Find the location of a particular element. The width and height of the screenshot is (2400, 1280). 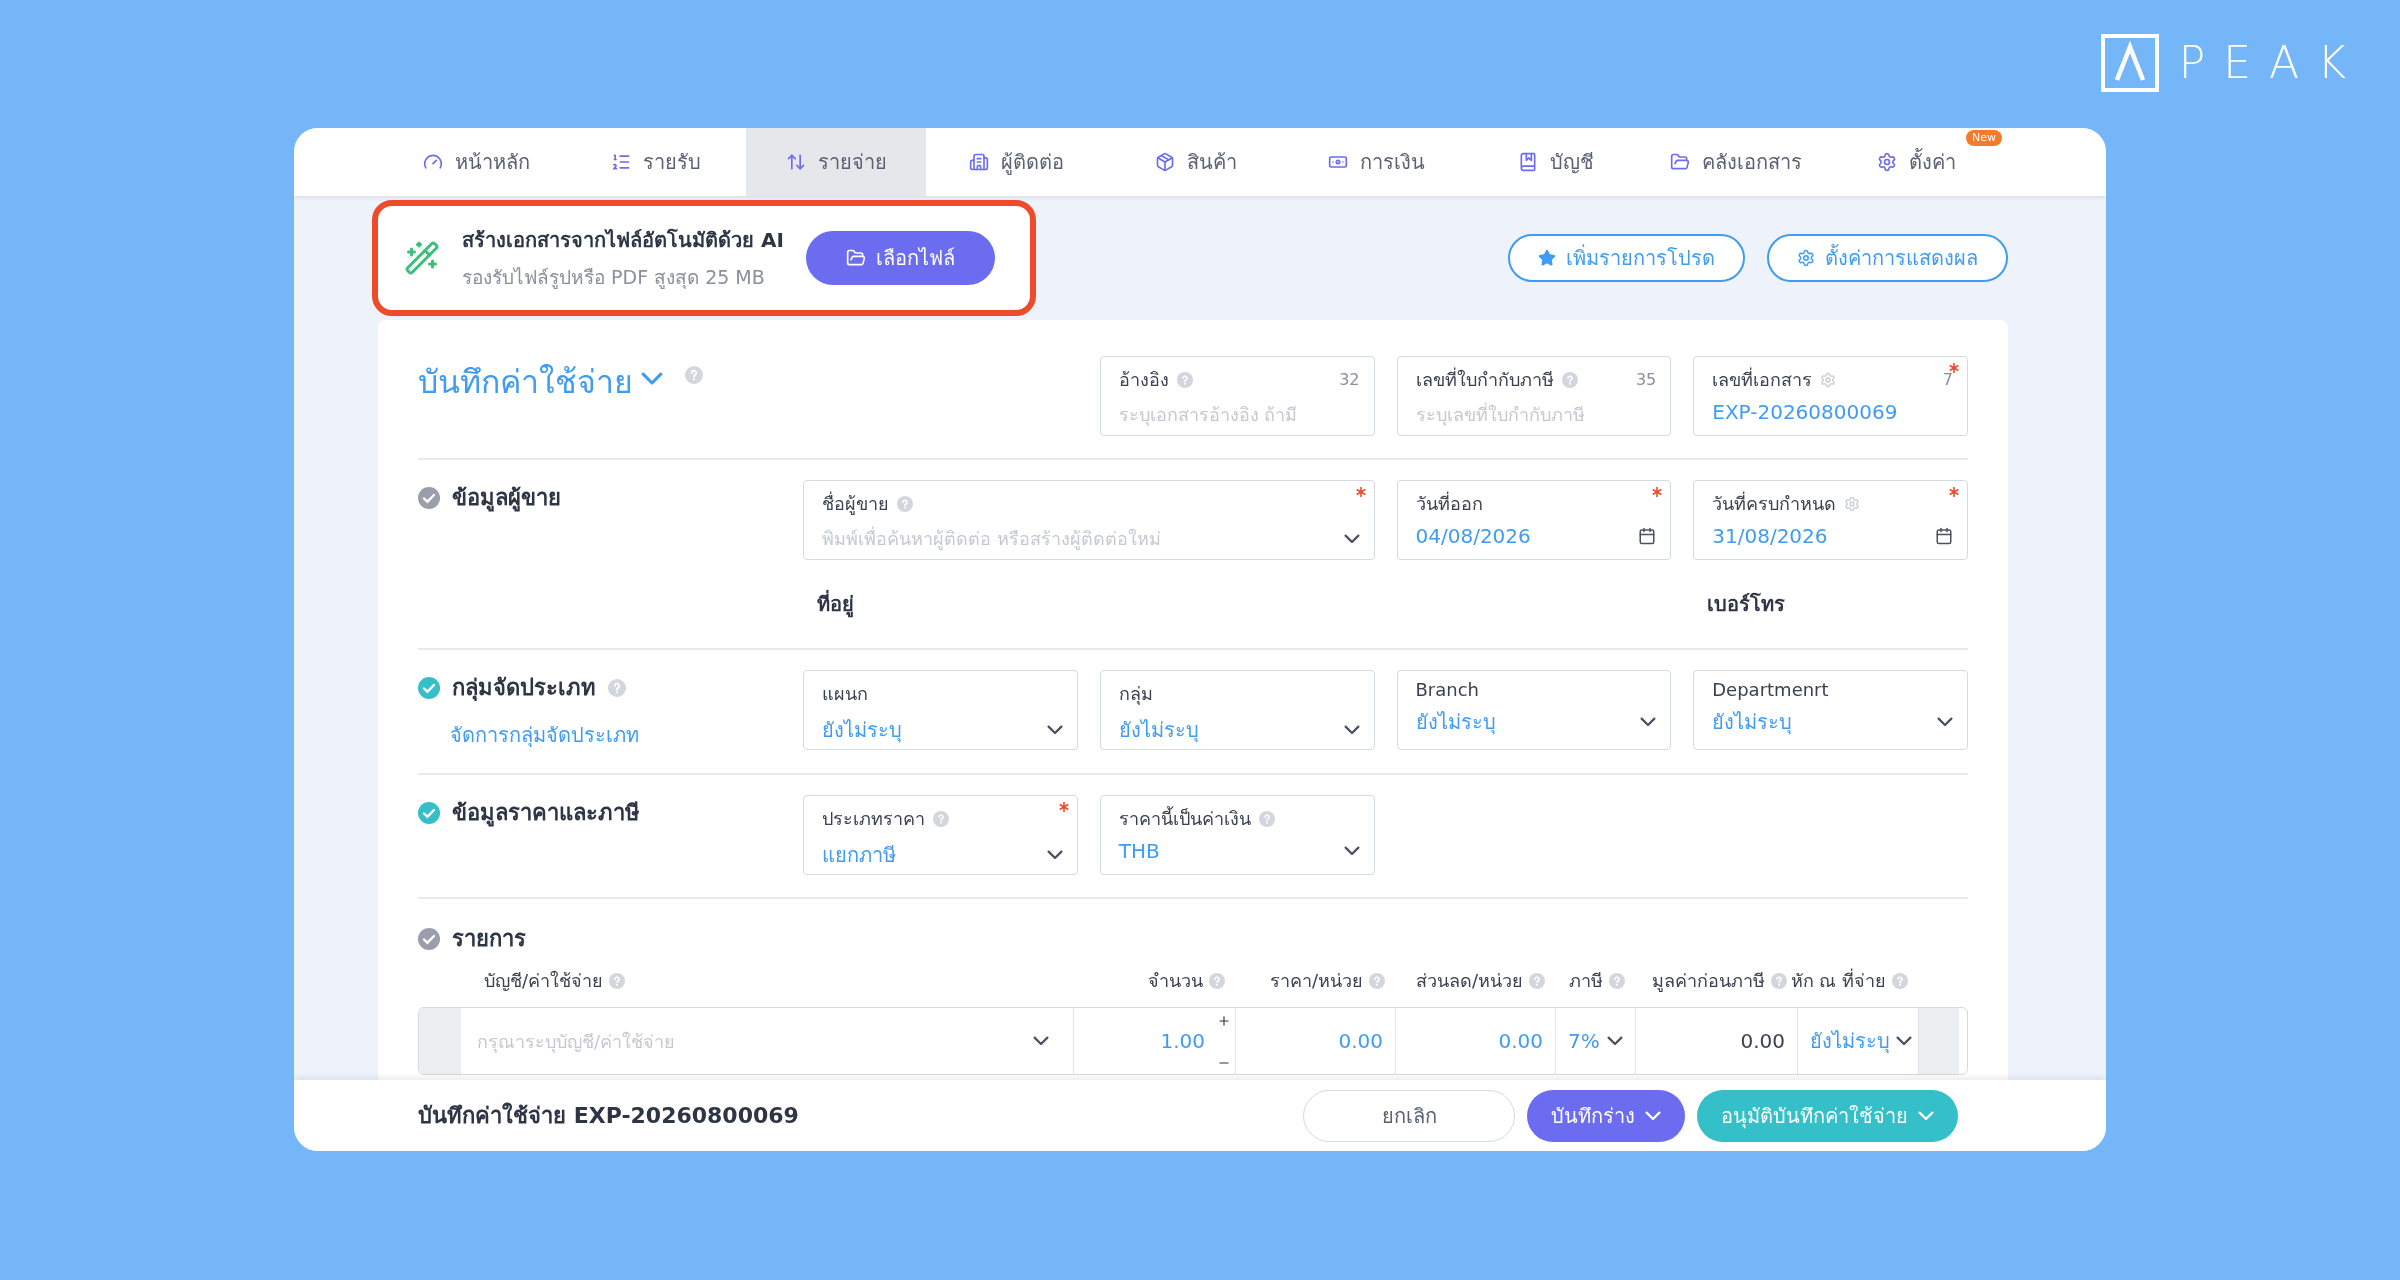

character-counter: 35 is located at coordinates (1646, 379).